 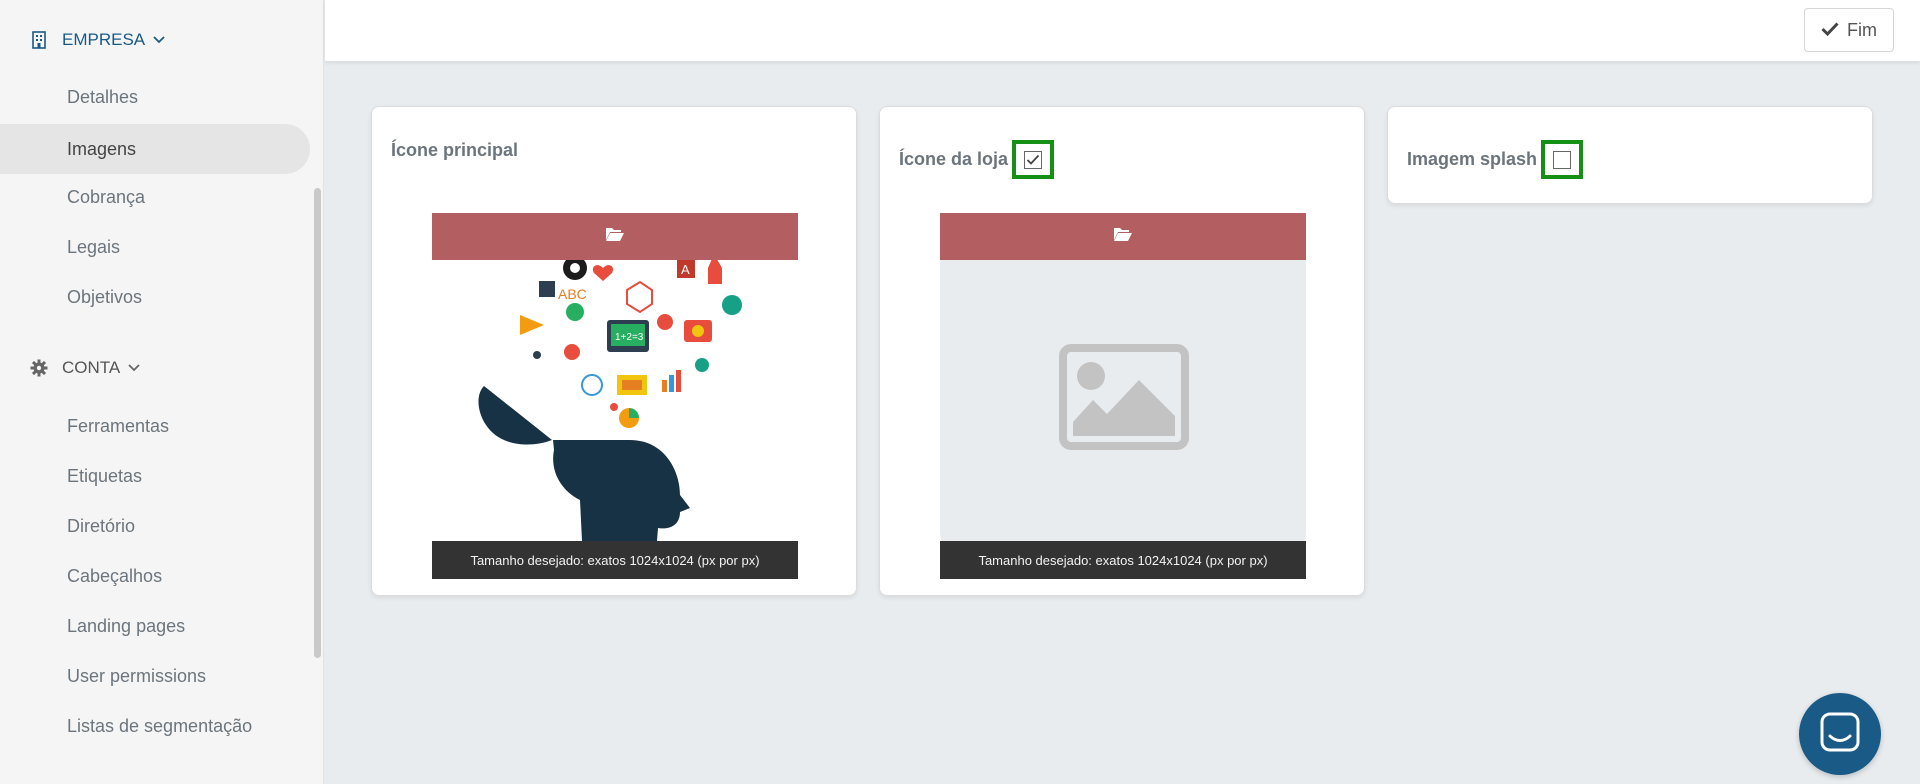 What do you see at coordinates (155, 149) in the screenshot?
I see `sidebar-item-imagens: Imagens` at bounding box center [155, 149].